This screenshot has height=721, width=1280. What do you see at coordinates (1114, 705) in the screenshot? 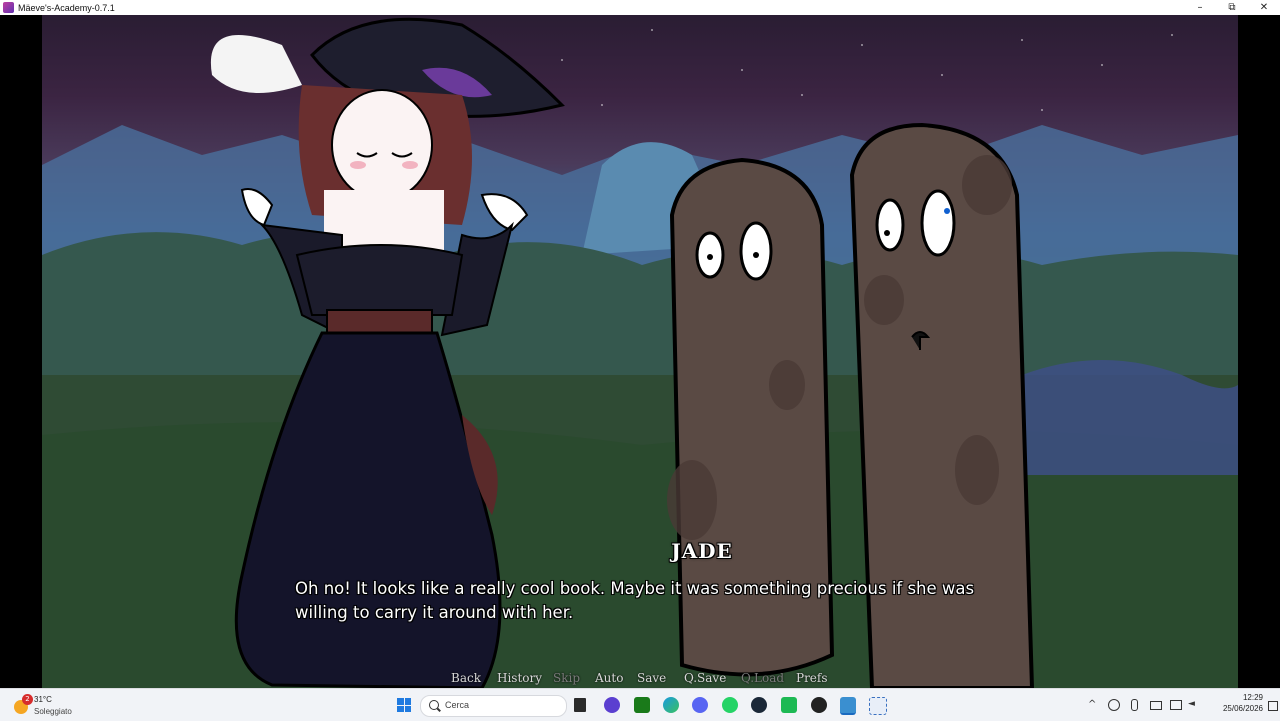
I see `onedrive-icon` at bounding box center [1114, 705].